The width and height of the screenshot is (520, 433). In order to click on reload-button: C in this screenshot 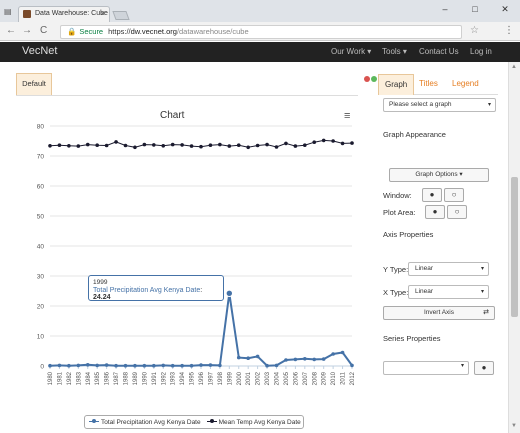, I will do `click(43, 31)`.